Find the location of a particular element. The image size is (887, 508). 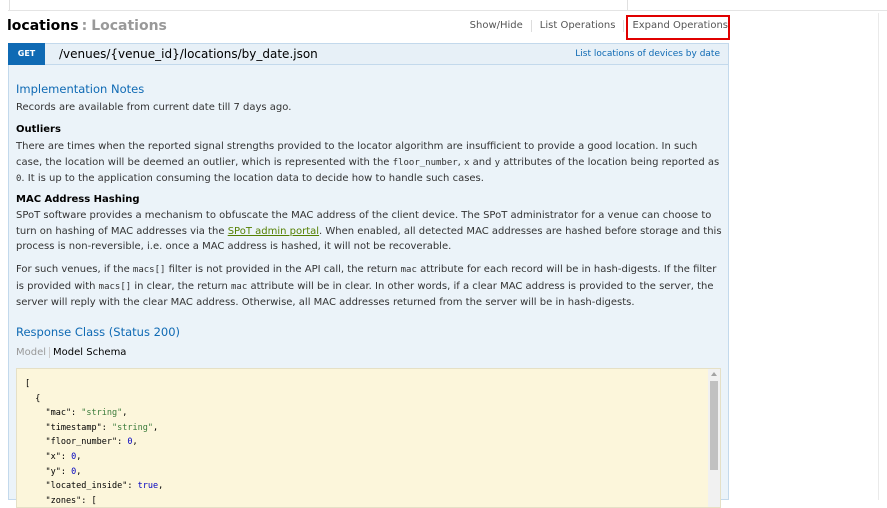

implementation-notes-heading: Implementation Notes is located at coordinates (80, 89).